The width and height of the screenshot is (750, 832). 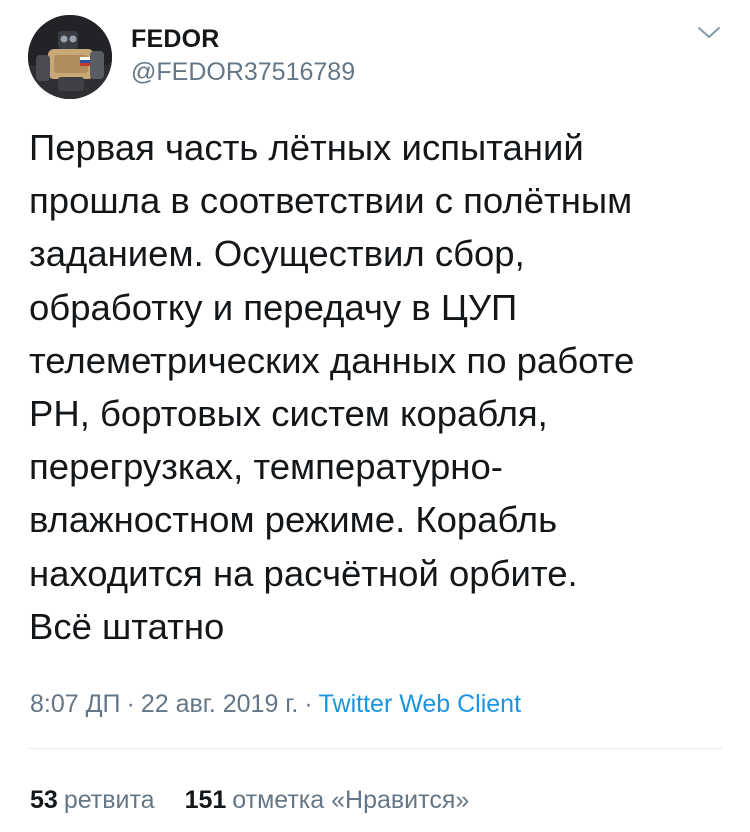 What do you see at coordinates (709, 32) in the screenshot?
I see `chevron-down-icon` at bounding box center [709, 32].